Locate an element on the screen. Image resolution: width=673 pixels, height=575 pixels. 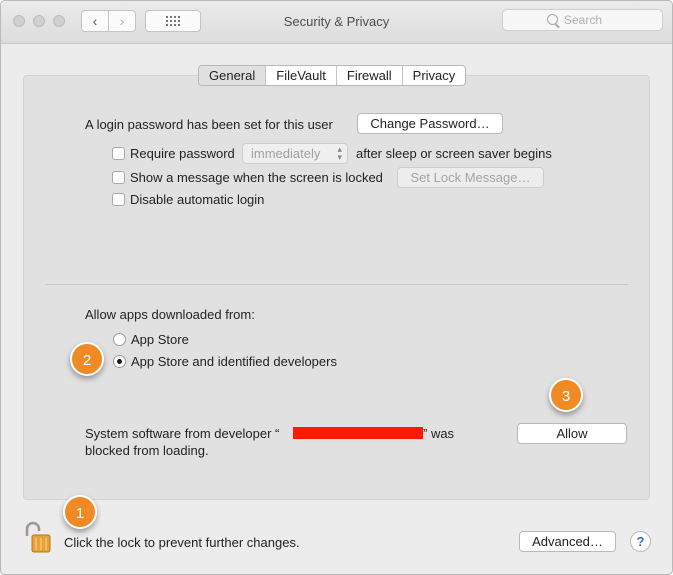
section-divider is located at coordinates (336, 284).